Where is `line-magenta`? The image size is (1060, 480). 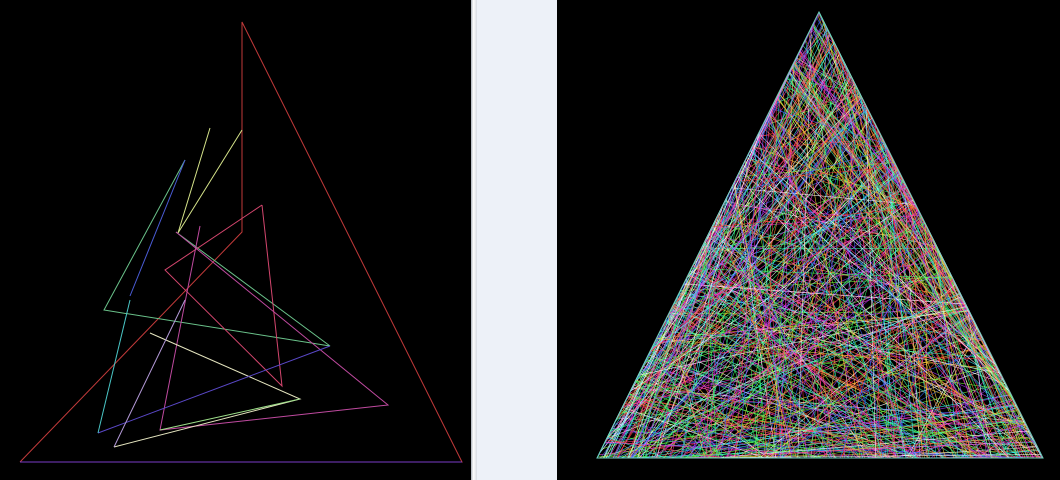
line-magenta is located at coordinates (274, 328).